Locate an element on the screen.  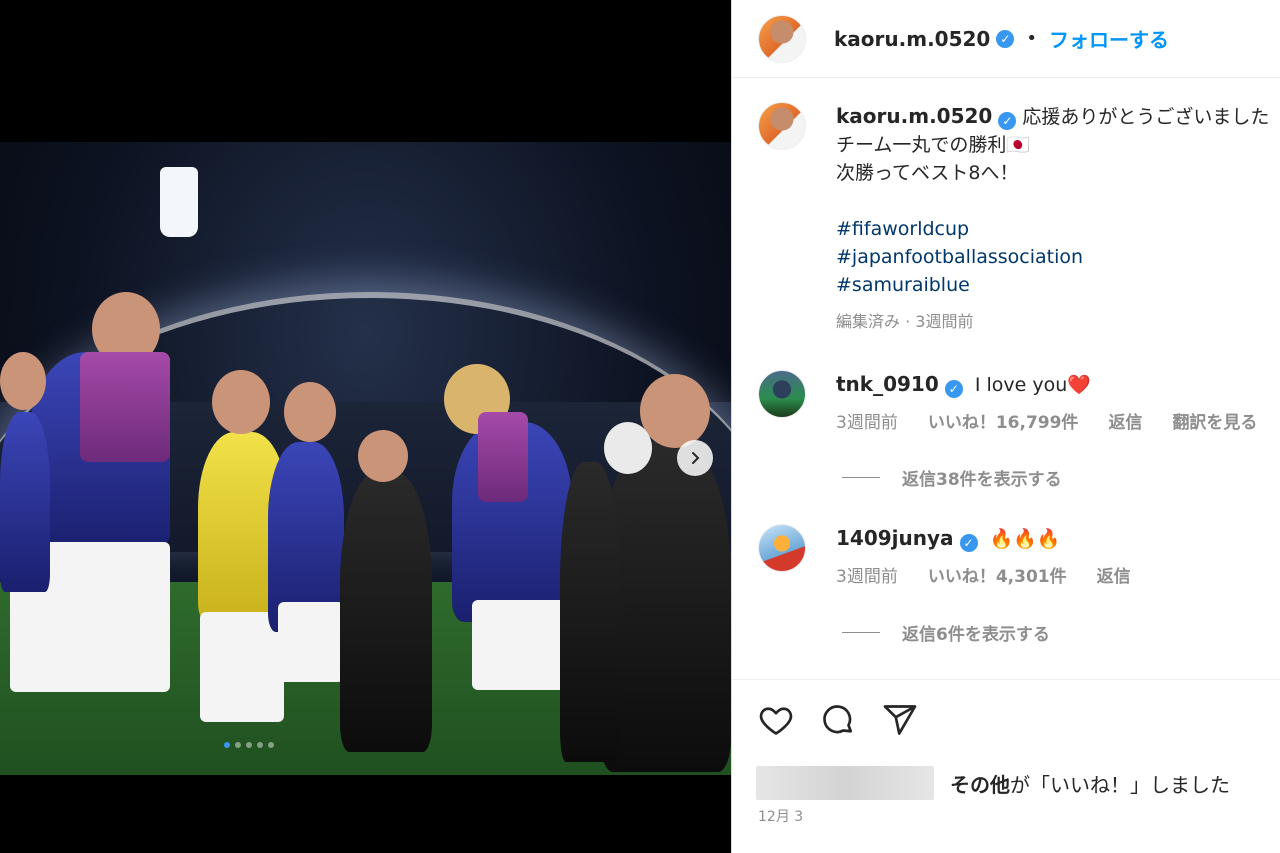
post-date: 12月 3 is located at coordinates (780, 816).